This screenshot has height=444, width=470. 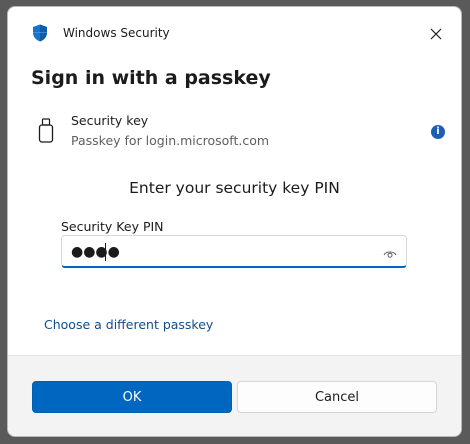 What do you see at coordinates (234, 251) in the screenshot?
I see `pin-input: ●●●●` at bounding box center [234, 251].